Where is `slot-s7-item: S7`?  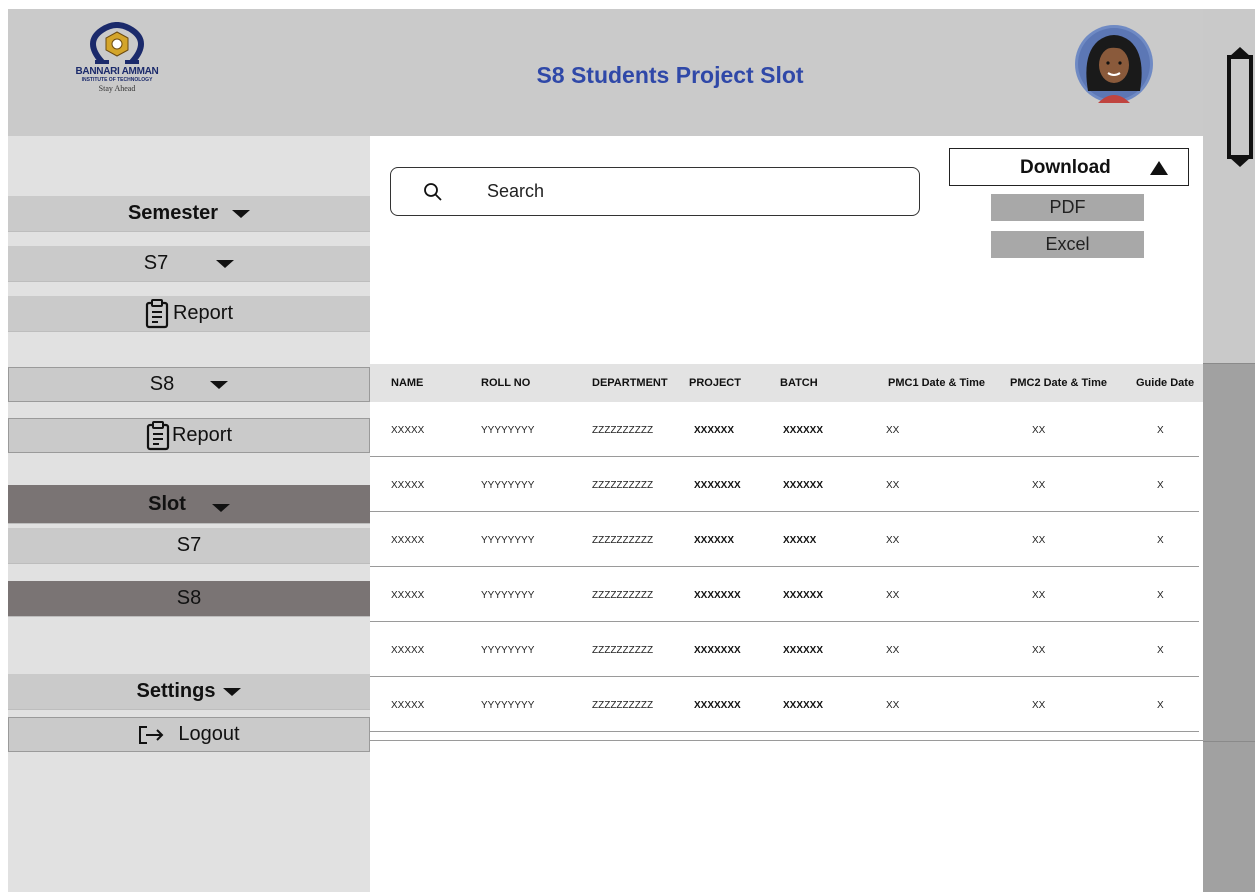
slot-s7-item: S7 is located at coordinates (189, 546).